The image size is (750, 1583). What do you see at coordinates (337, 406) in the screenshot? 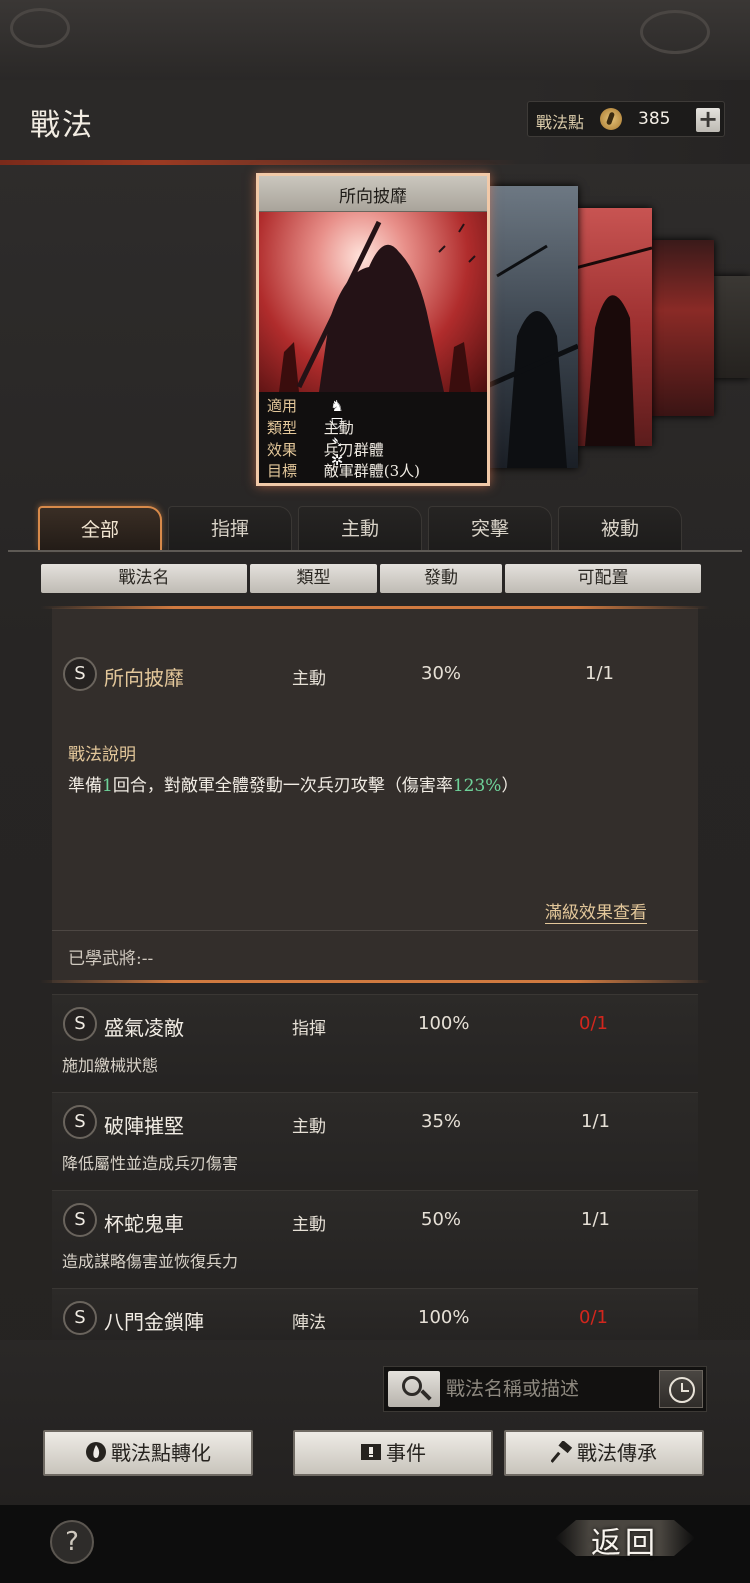
I see `cavalry-icon: ♞` at bounding box center [337, 406].